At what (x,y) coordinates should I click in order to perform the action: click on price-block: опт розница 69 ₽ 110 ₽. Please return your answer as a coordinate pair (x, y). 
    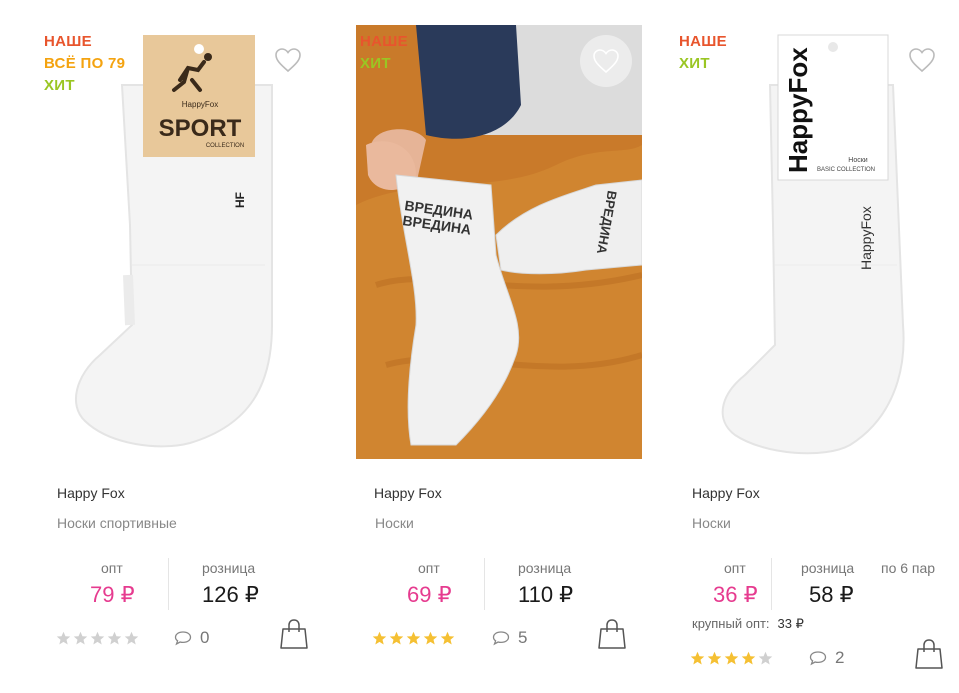
    Looking at the image, I should click on (506, 588).